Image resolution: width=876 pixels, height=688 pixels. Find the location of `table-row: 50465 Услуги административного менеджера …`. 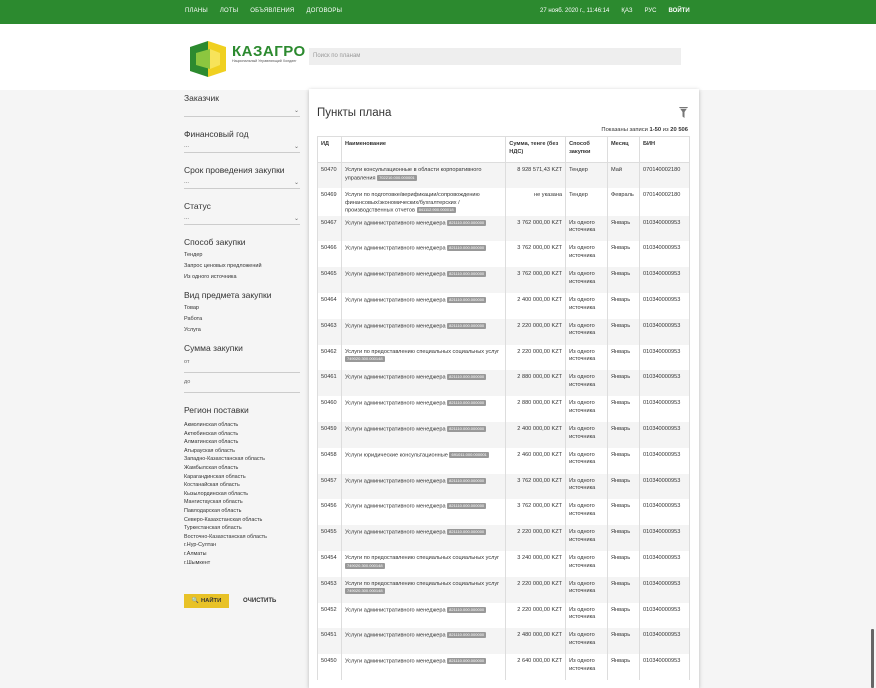

table-row: 50465 Услуги административного менеджера … is located at coordinates (503, 280).